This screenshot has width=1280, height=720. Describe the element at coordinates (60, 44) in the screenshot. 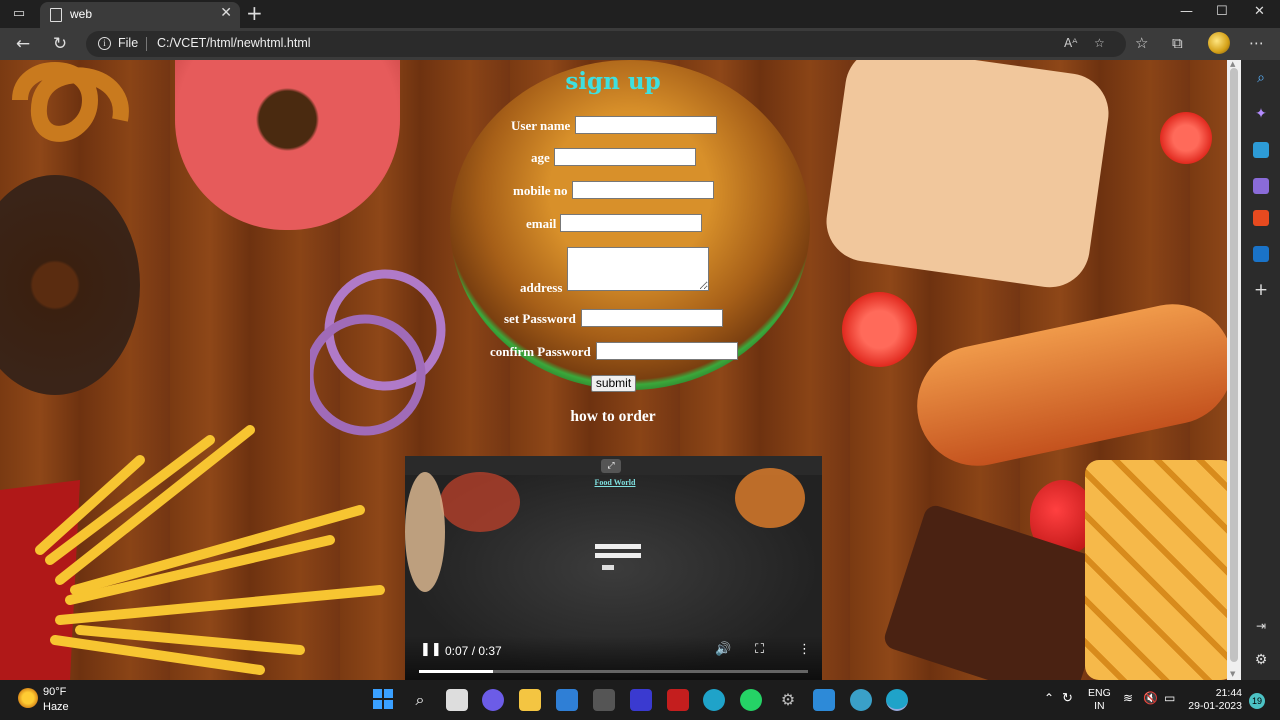

I see `refresh-icon: ↻` at that location.